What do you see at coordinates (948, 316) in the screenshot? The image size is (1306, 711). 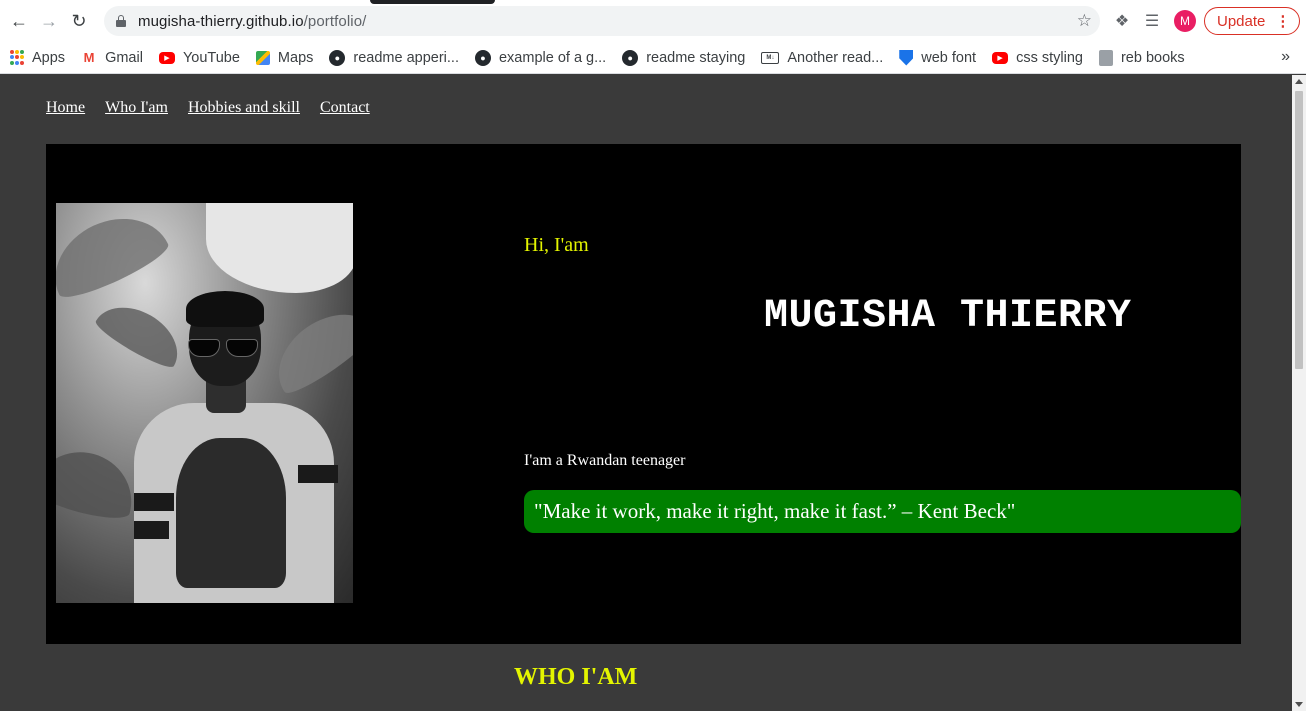 I see `owner-name: MUGISHA THIERRY` at bounding box center [948, 316].